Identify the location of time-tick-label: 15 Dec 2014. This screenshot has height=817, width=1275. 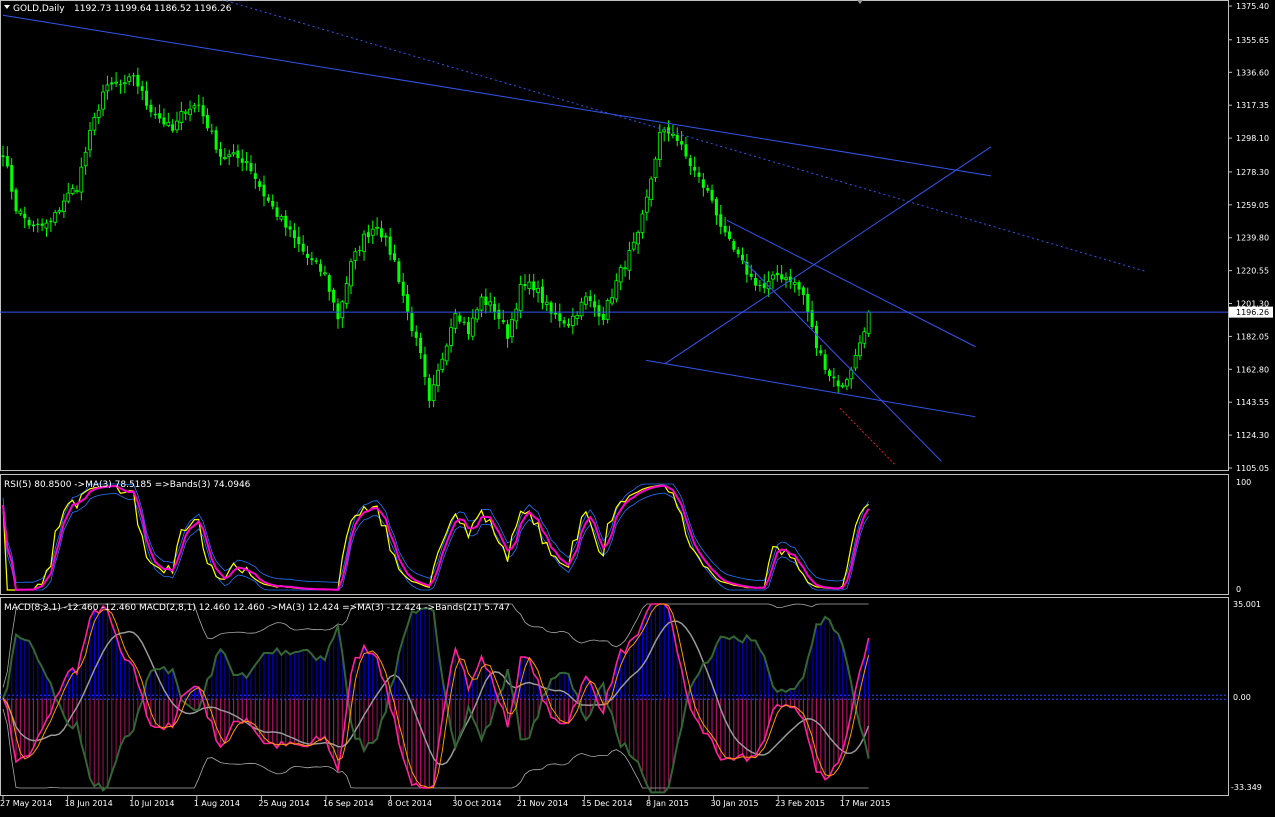
(606, 803).